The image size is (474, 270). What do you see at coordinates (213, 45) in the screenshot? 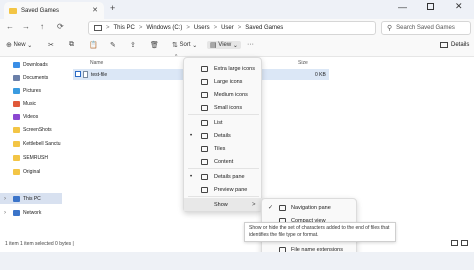
I see `view-icon: ▤` at bounding box center [213, 45].